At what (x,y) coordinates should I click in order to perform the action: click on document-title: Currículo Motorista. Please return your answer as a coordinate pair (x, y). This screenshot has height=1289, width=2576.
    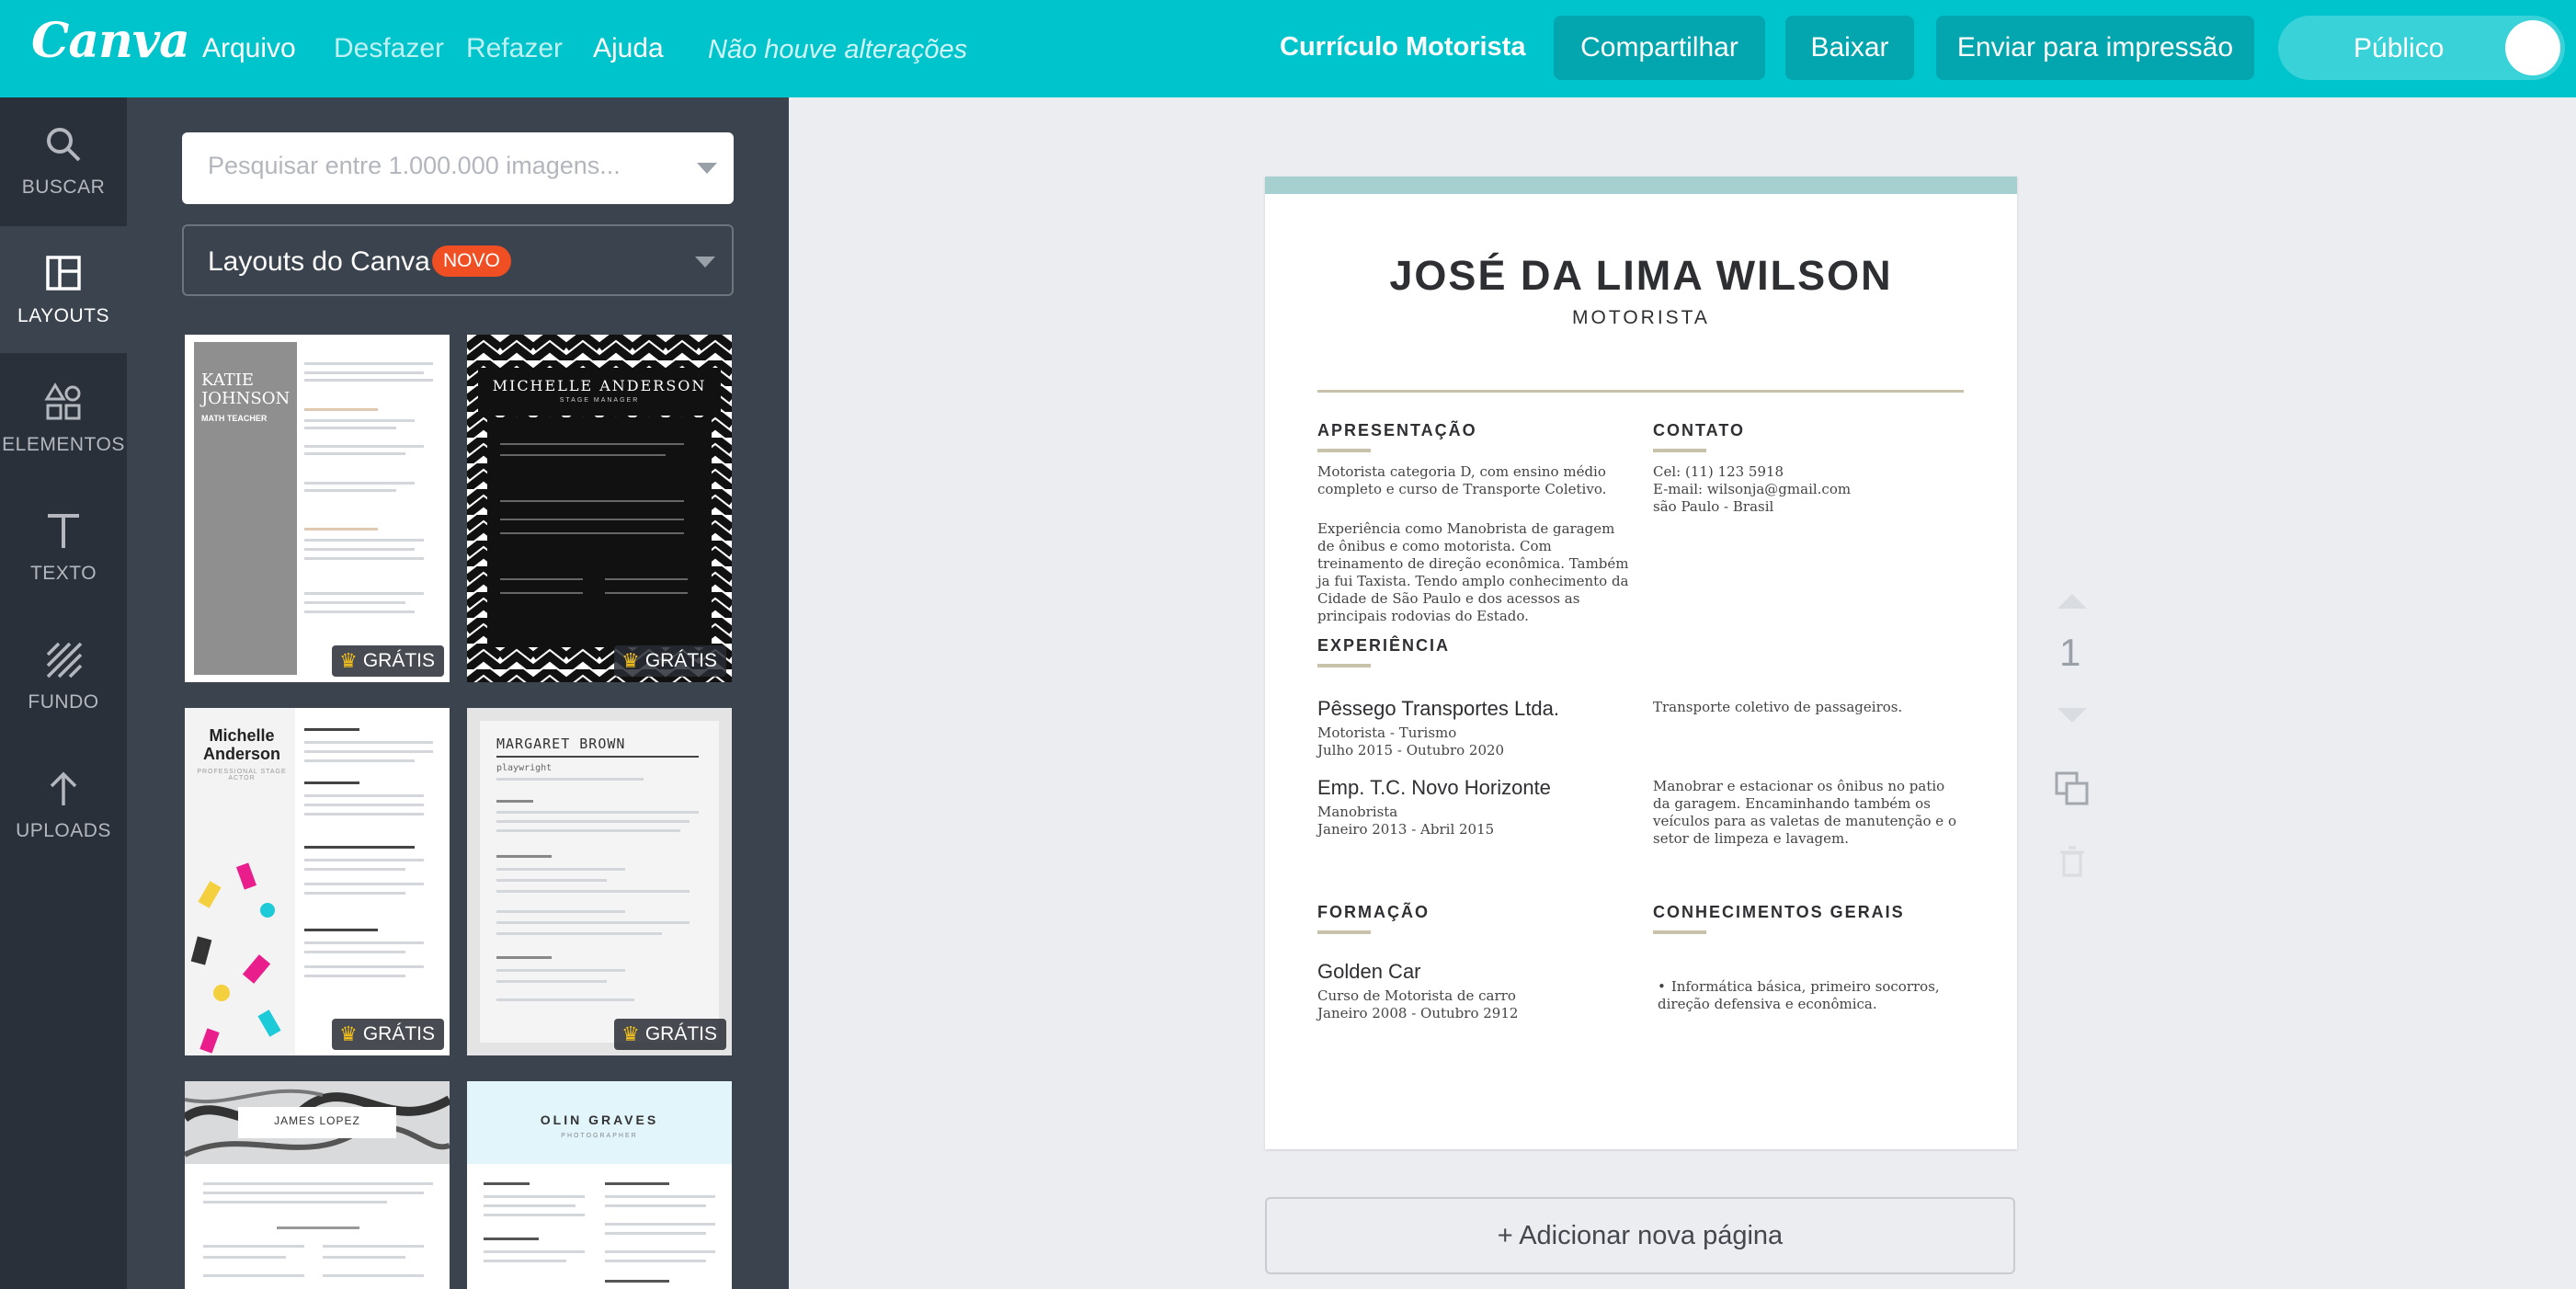
    Looking at the image, I should click on (1402, 47).